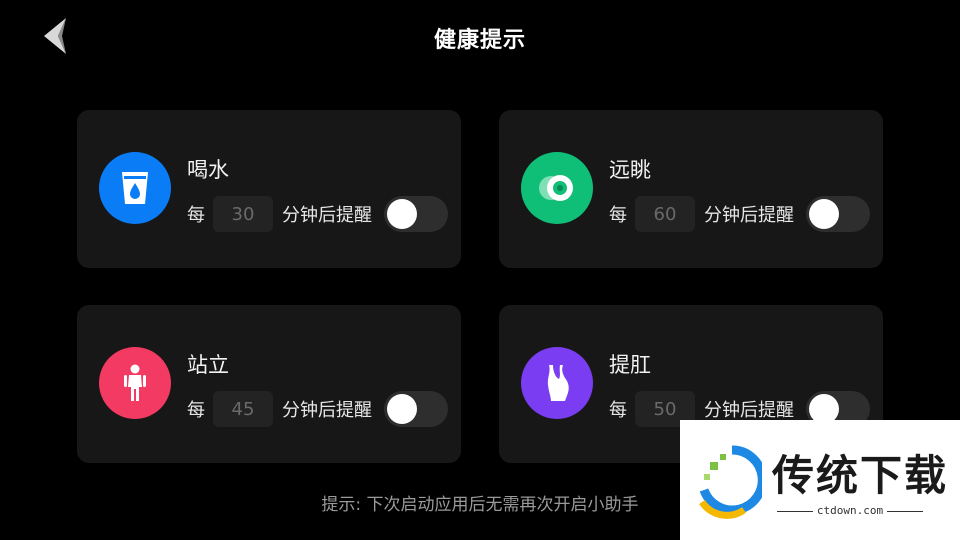 The height and width of the screenshot is (540, 960). What do you see at coordinates (479, 40) in the screenshot?
I see `page-title: 健康提示` at bounding box center [479, 40].